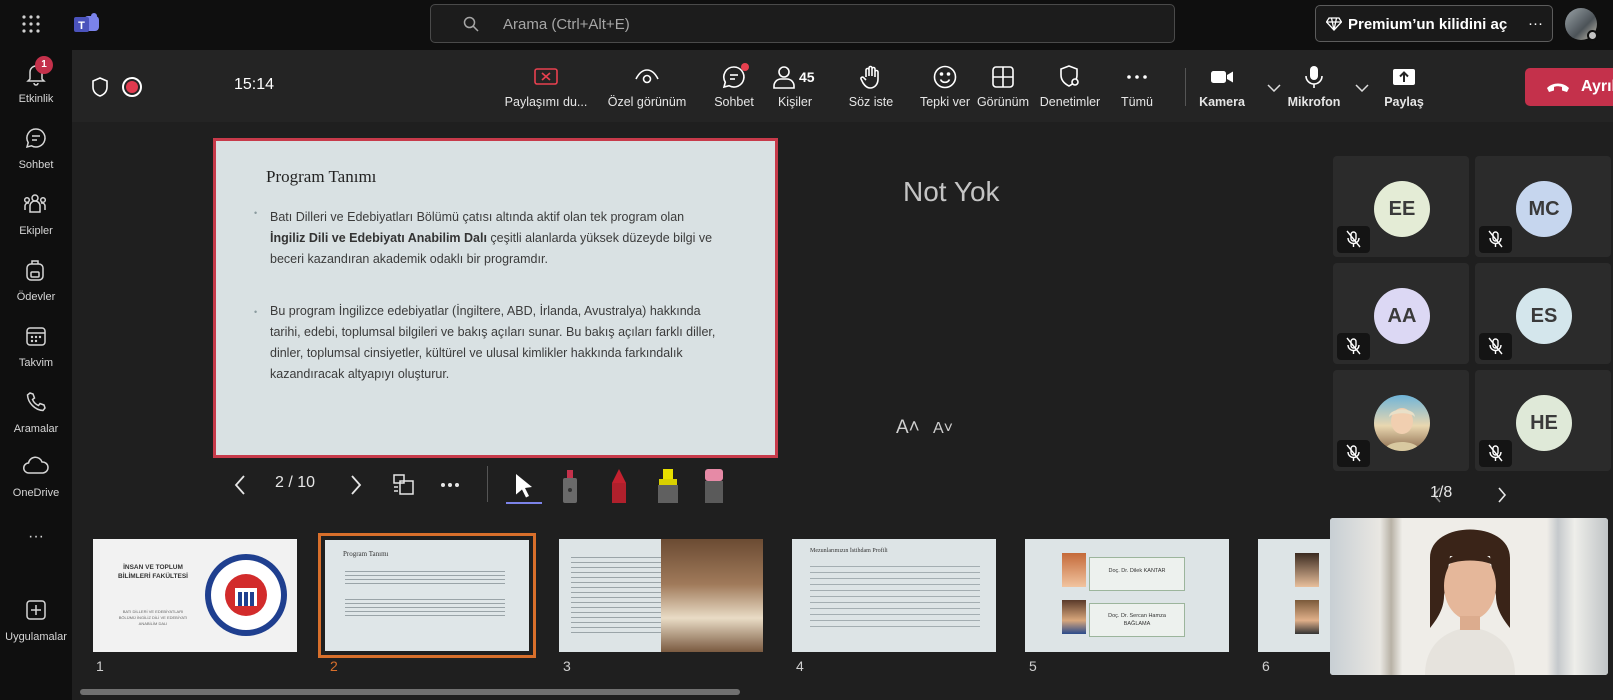 Image resolution: width=1613 pixels, height=700 pixels. What do you see at coordinates (1362, 88) in the screenshot?
I see `mic-options-chevron-icon` at bounding box center [1362, 88].